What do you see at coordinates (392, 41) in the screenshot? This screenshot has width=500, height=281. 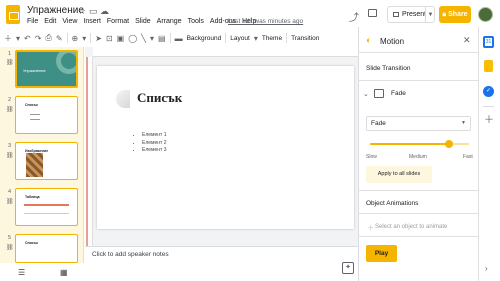 I see `panel-title: Motion` at bounding box center [392, 41].